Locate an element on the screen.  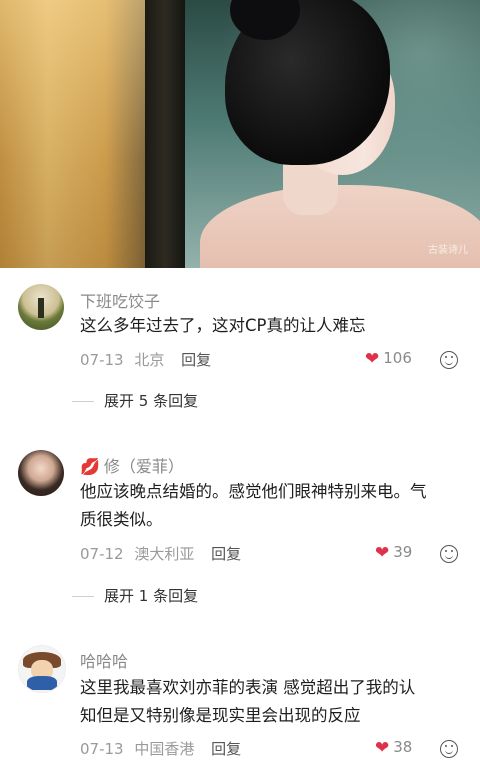
comment-location: 澳大利亚 is located at coordinates (164, 554).